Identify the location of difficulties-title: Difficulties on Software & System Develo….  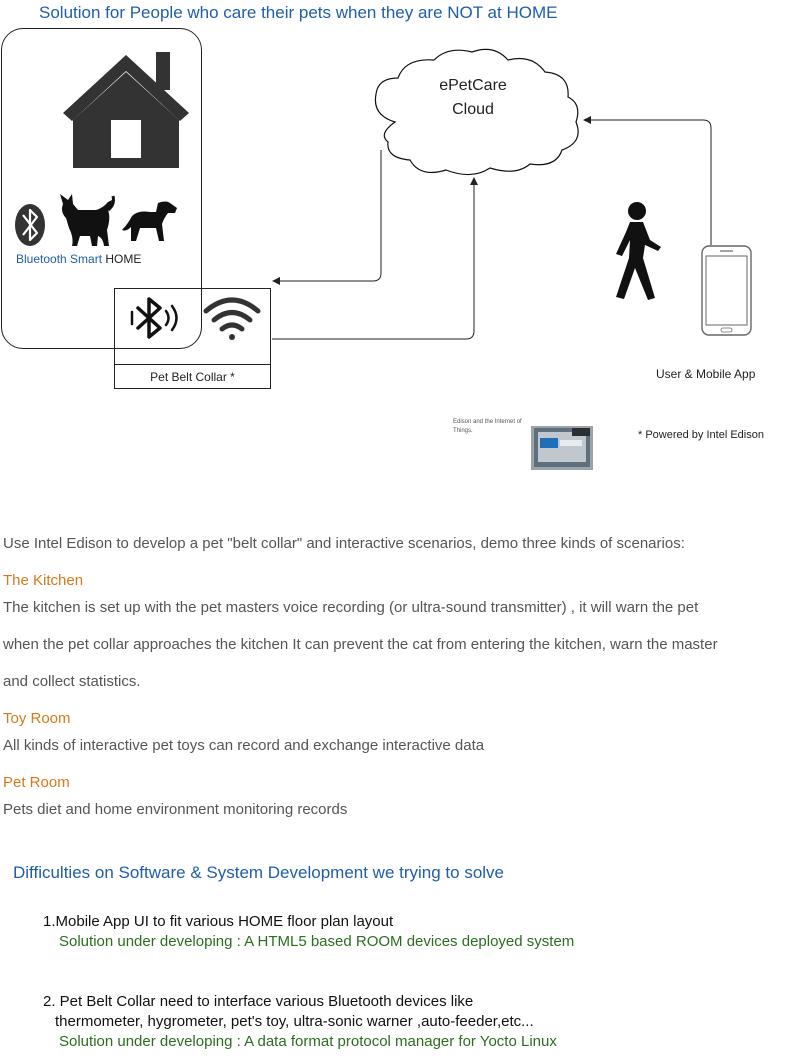
(259, 872).